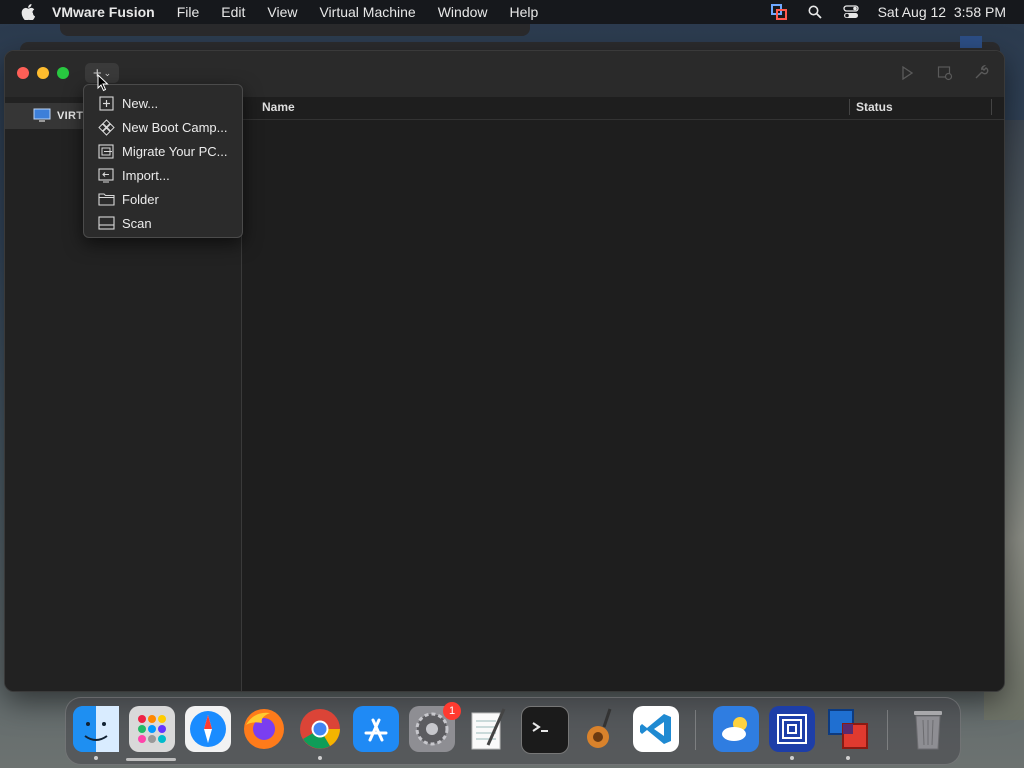 This screenshot has width=1024, height=768. I want to click on menu-item-label: Folder, so click(140, 199).